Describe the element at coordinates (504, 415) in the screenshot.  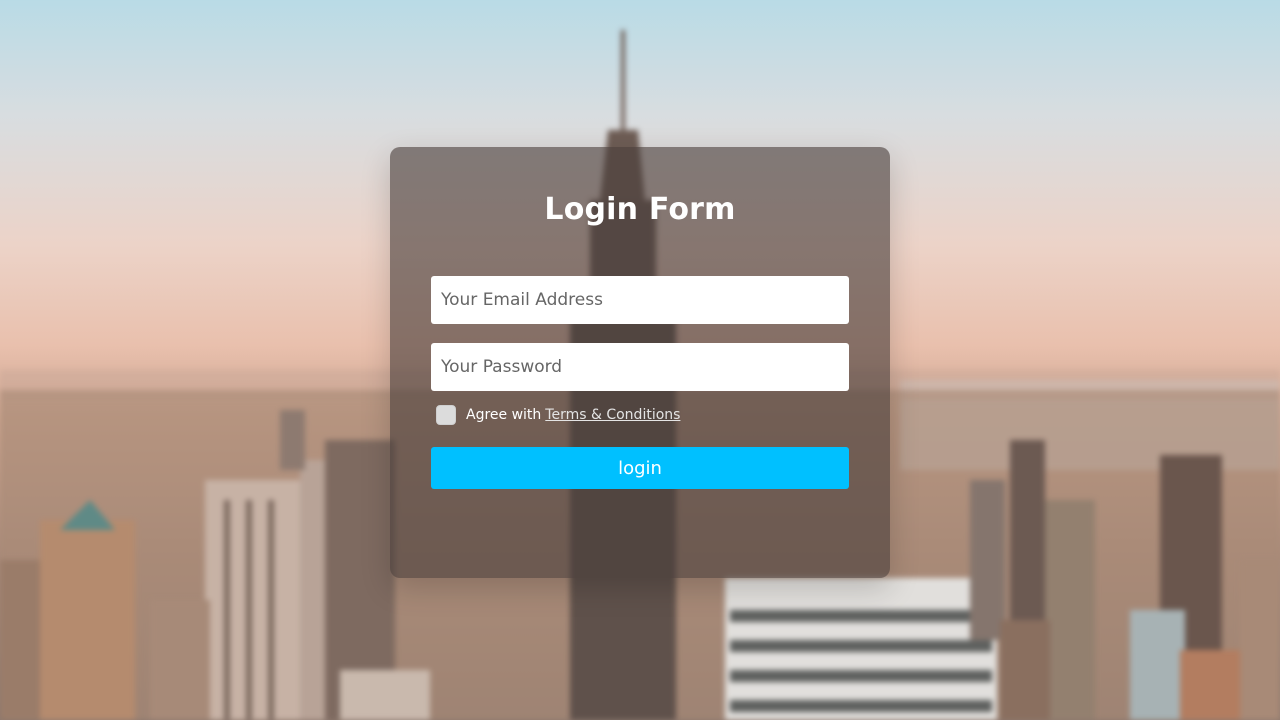
I see `agree-label: Agree with` at that location.